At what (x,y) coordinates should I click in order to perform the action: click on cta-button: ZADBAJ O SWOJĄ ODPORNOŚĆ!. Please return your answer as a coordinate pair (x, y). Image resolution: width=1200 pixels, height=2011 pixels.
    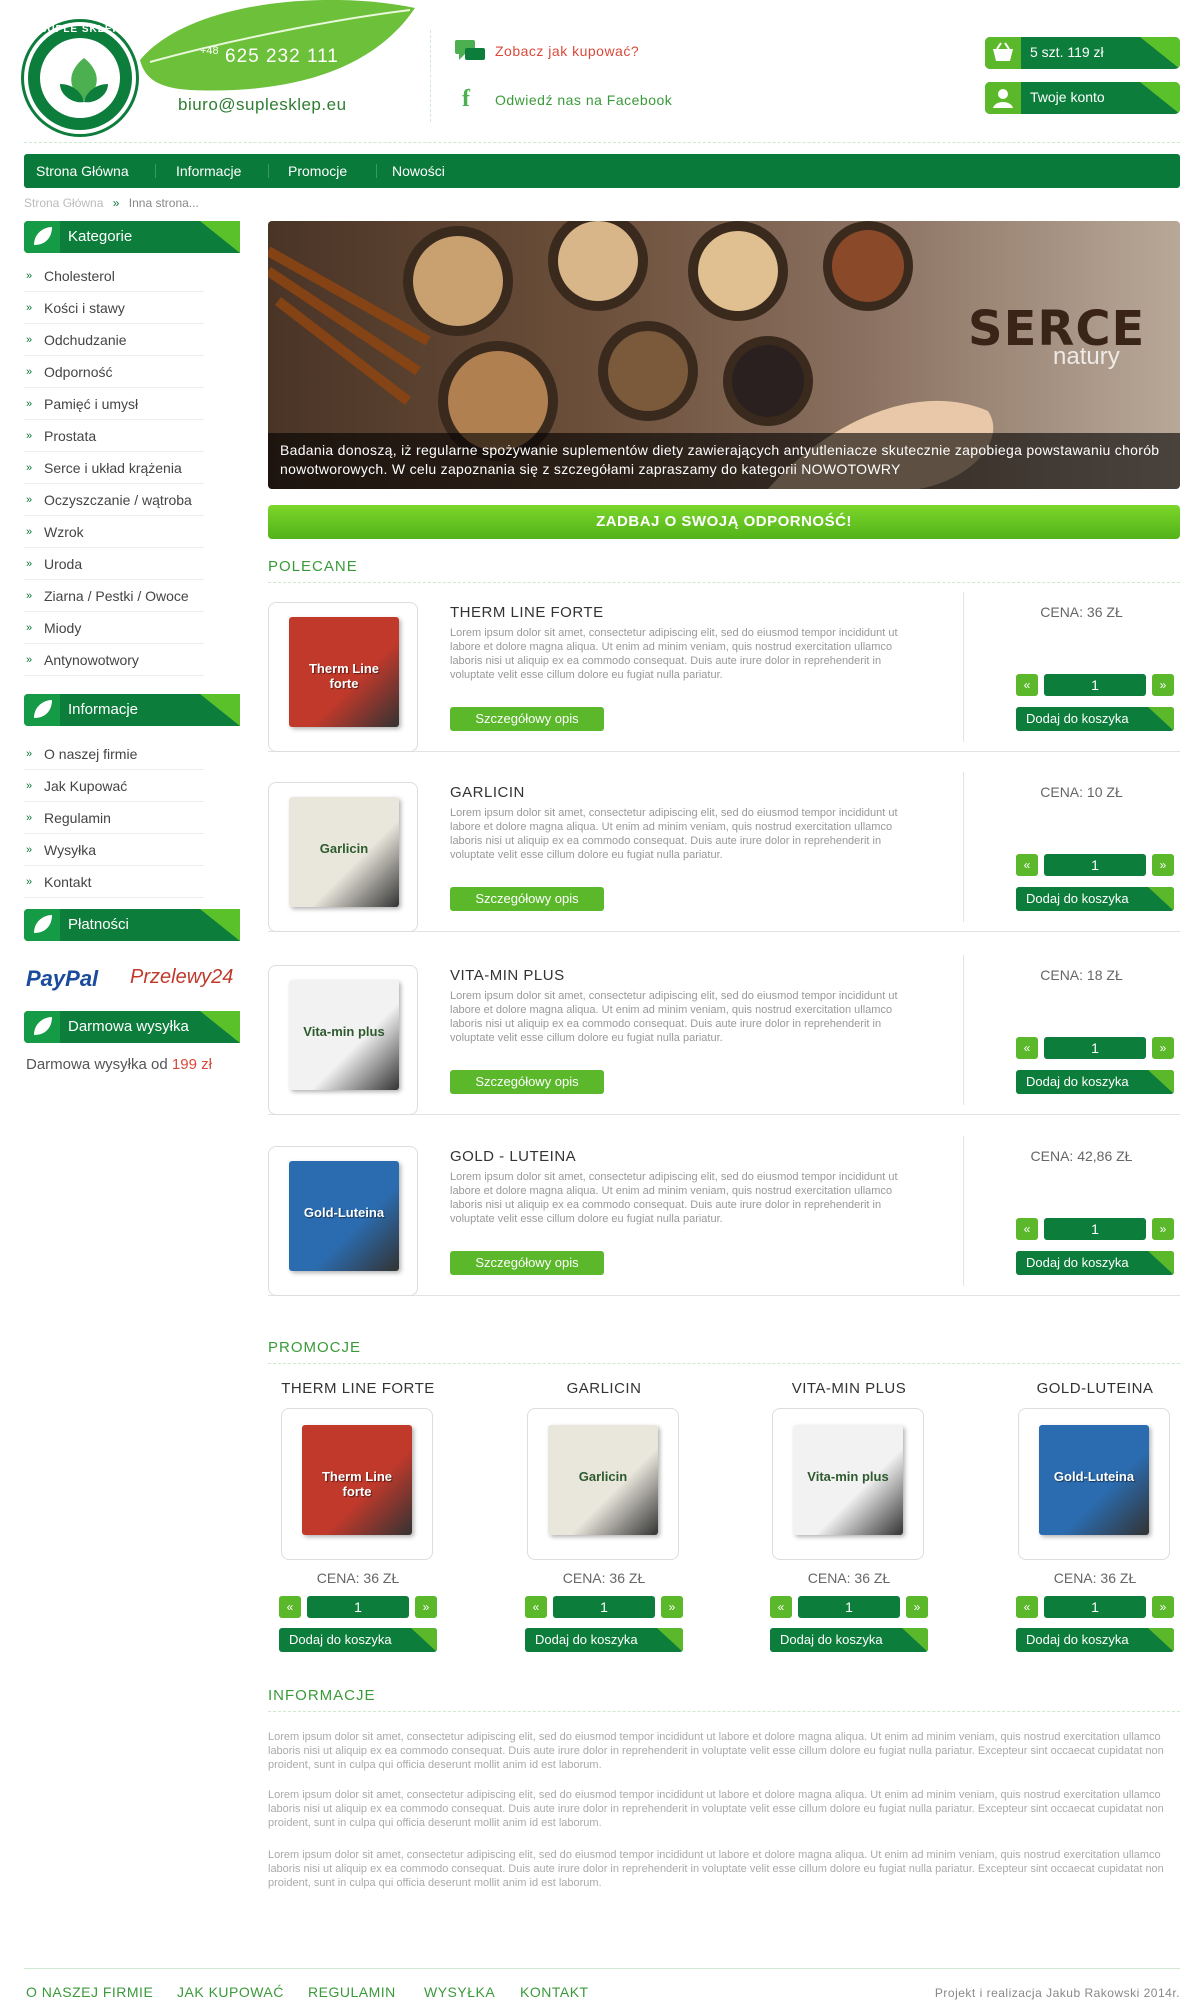
    Looking at the image, I should click on (724, 522).